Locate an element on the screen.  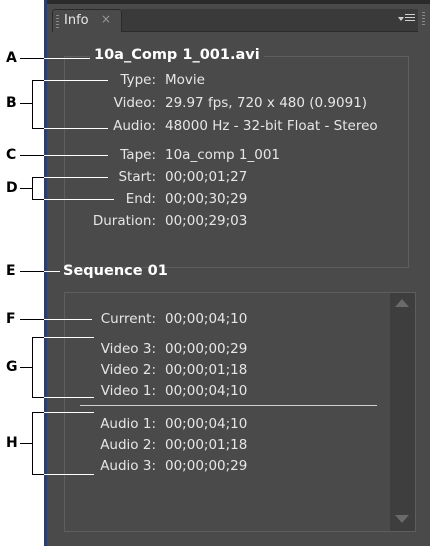
clip-type-value: Movie is located at coordinates (185, 80).